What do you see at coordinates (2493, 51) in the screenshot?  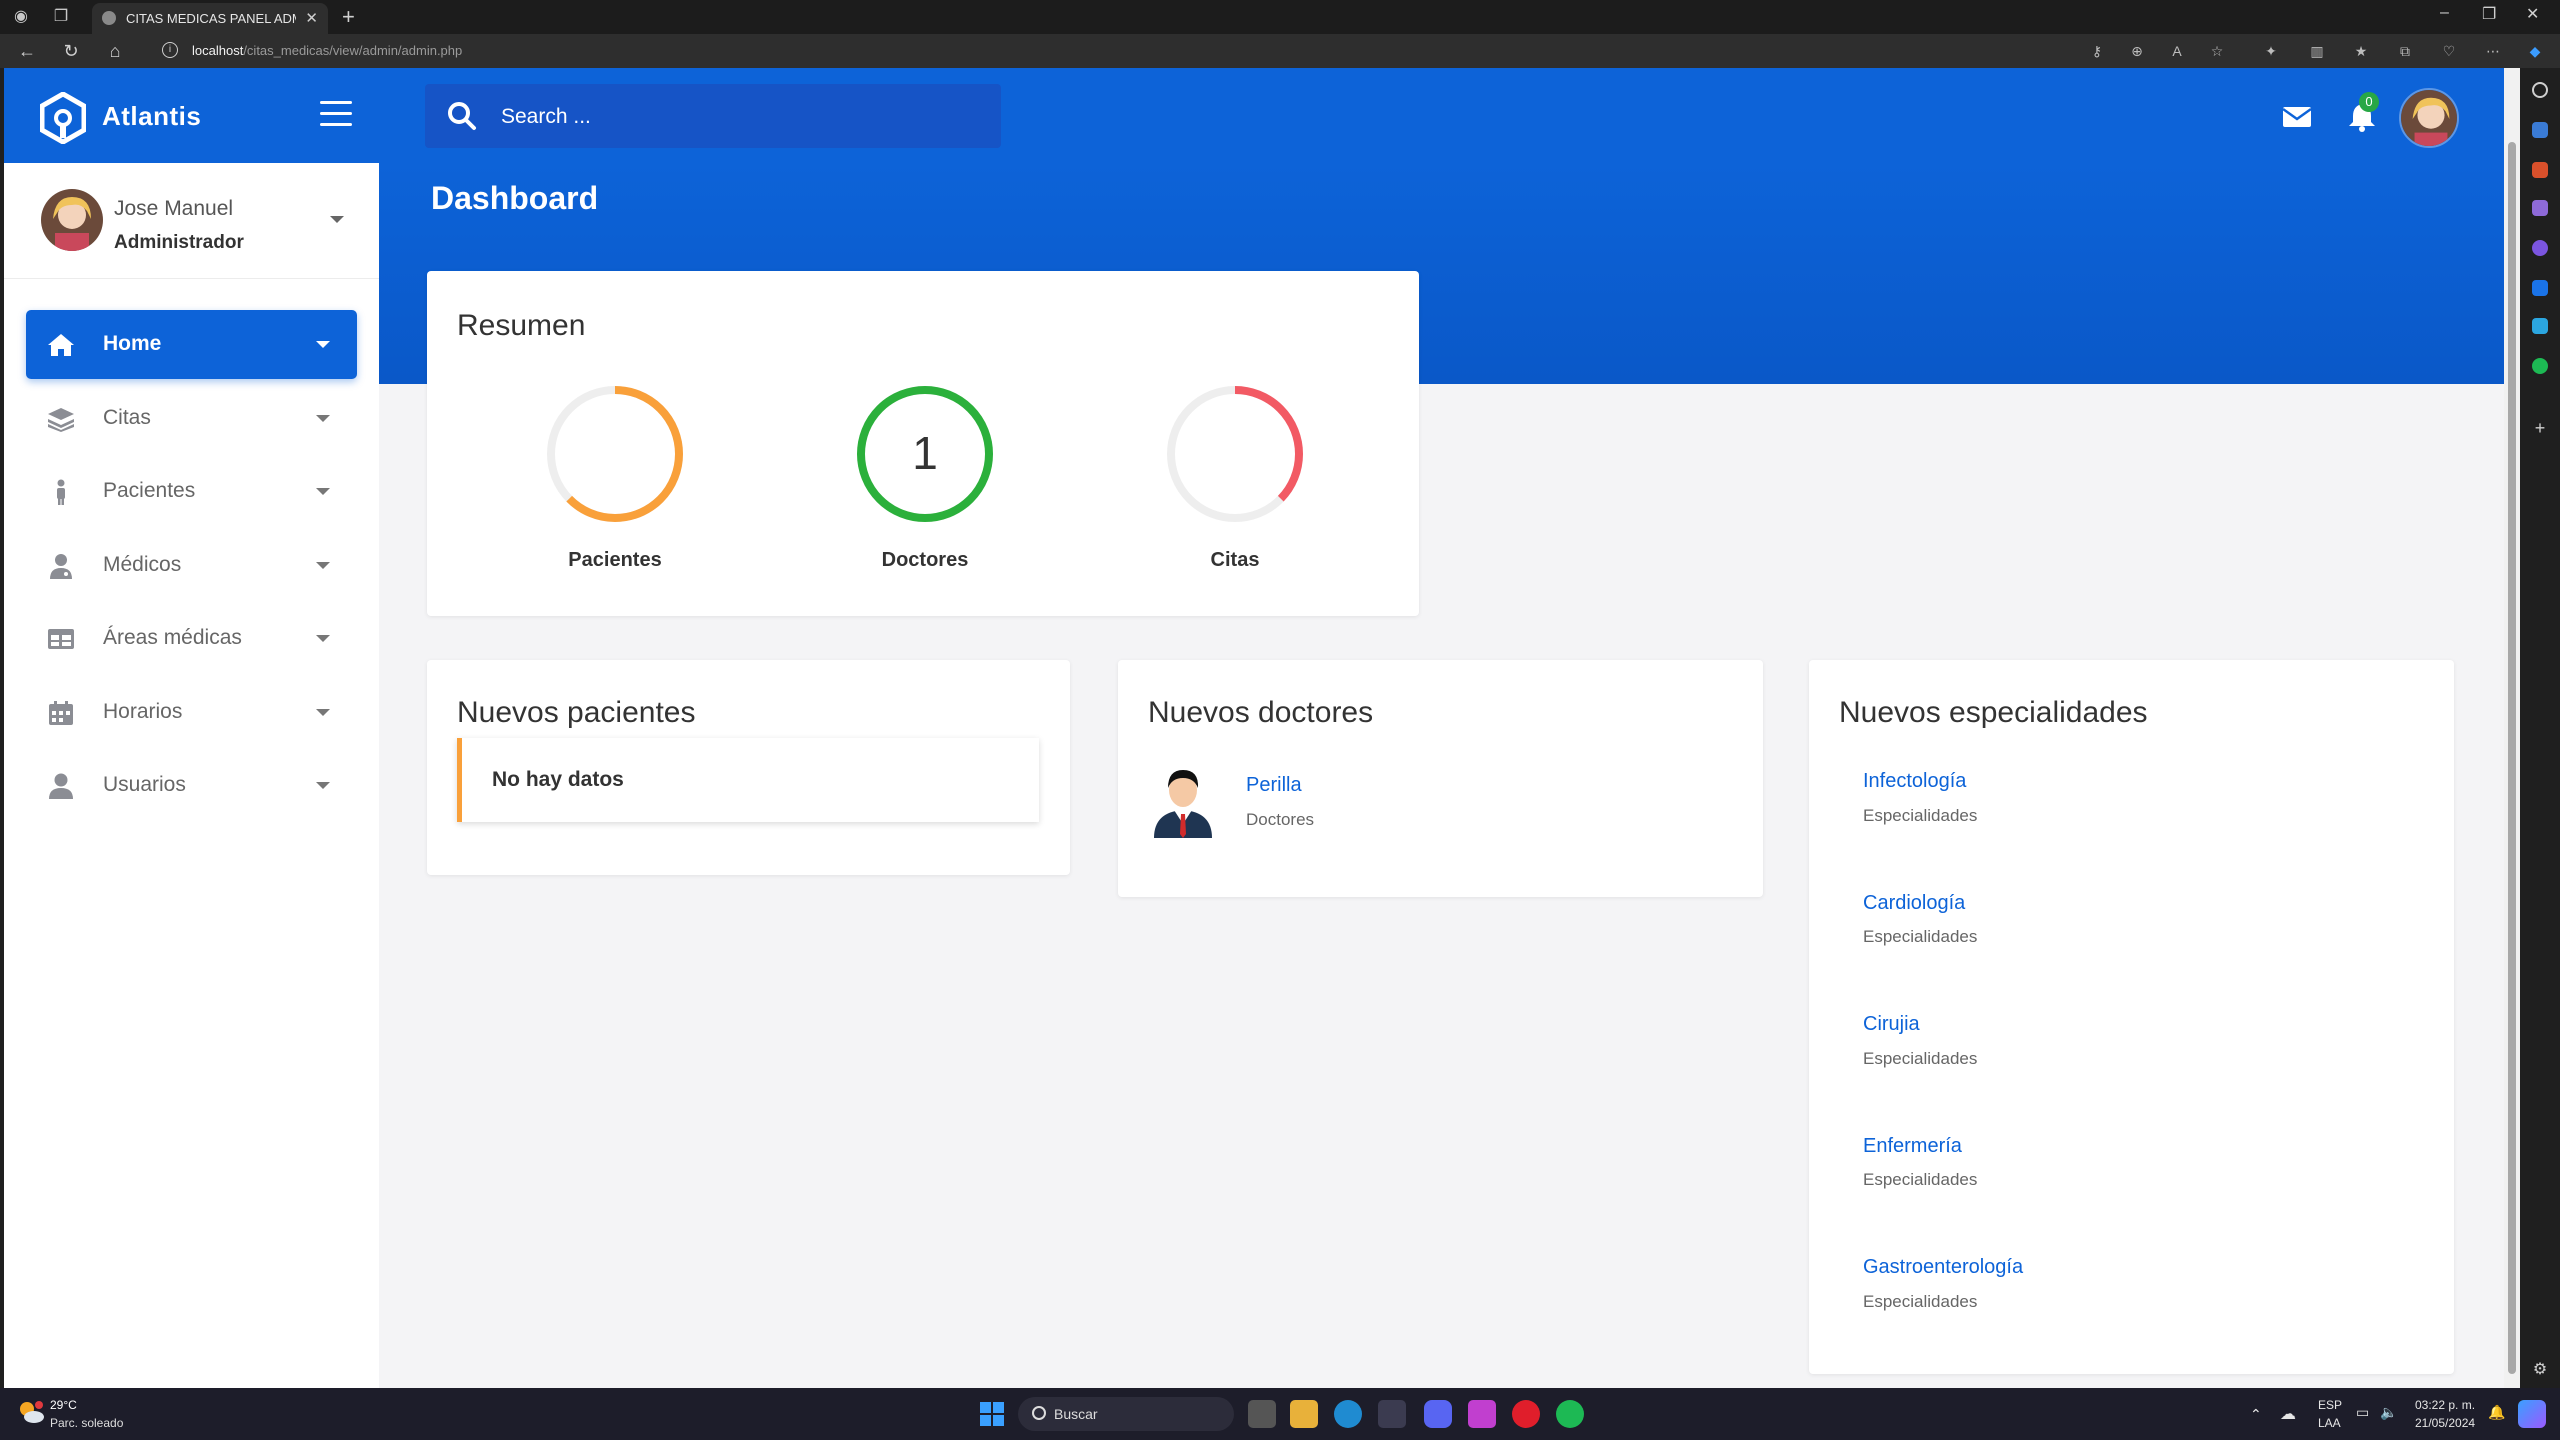 I see `more-menu-icon: ⋯` at bounding box center [2493, 51].